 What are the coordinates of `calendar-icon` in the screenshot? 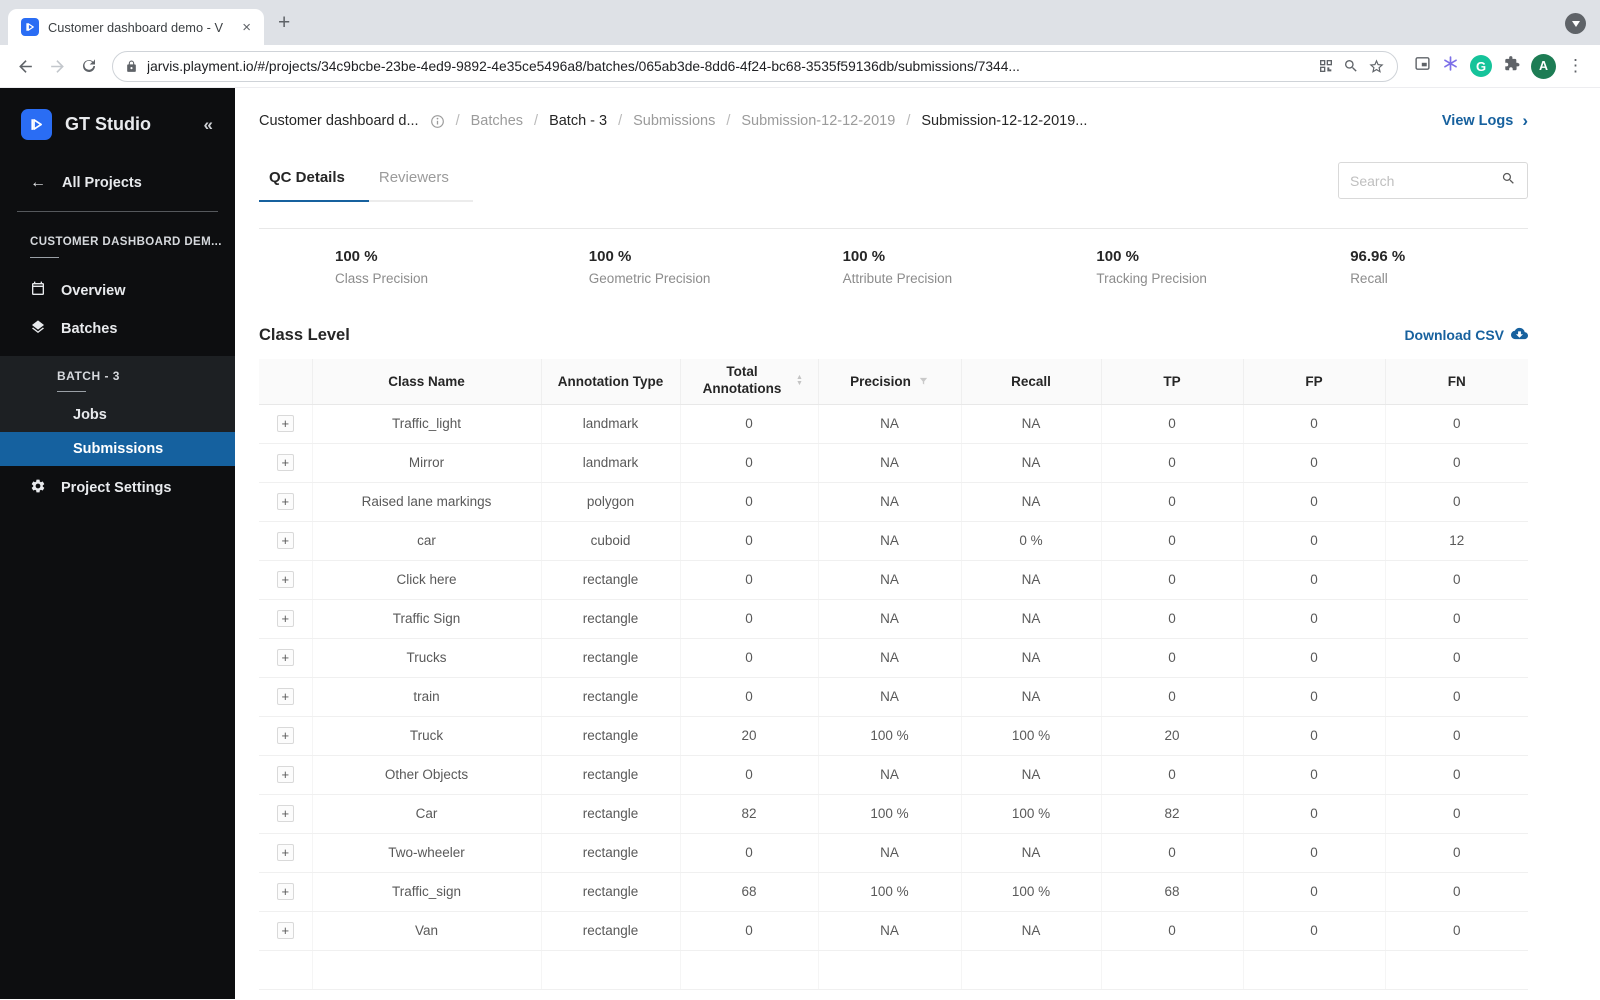 It's located at (38, 291).